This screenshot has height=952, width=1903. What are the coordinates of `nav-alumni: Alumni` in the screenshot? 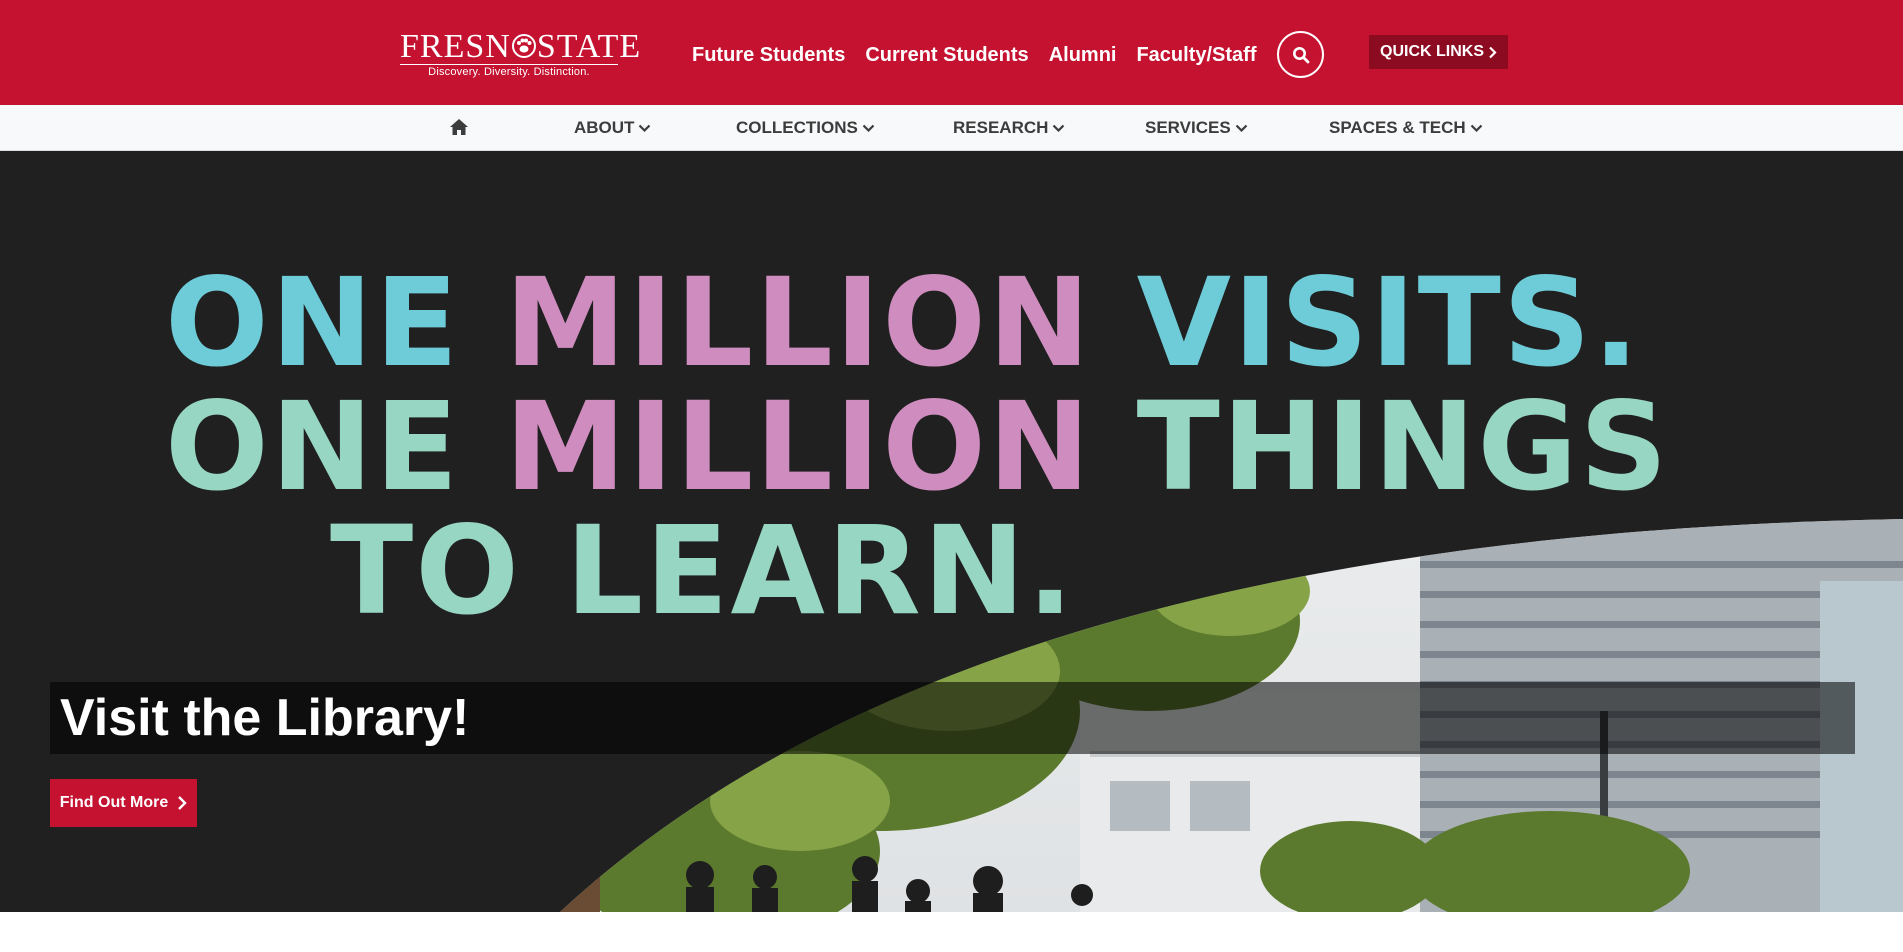 It's located at (1083, 55).